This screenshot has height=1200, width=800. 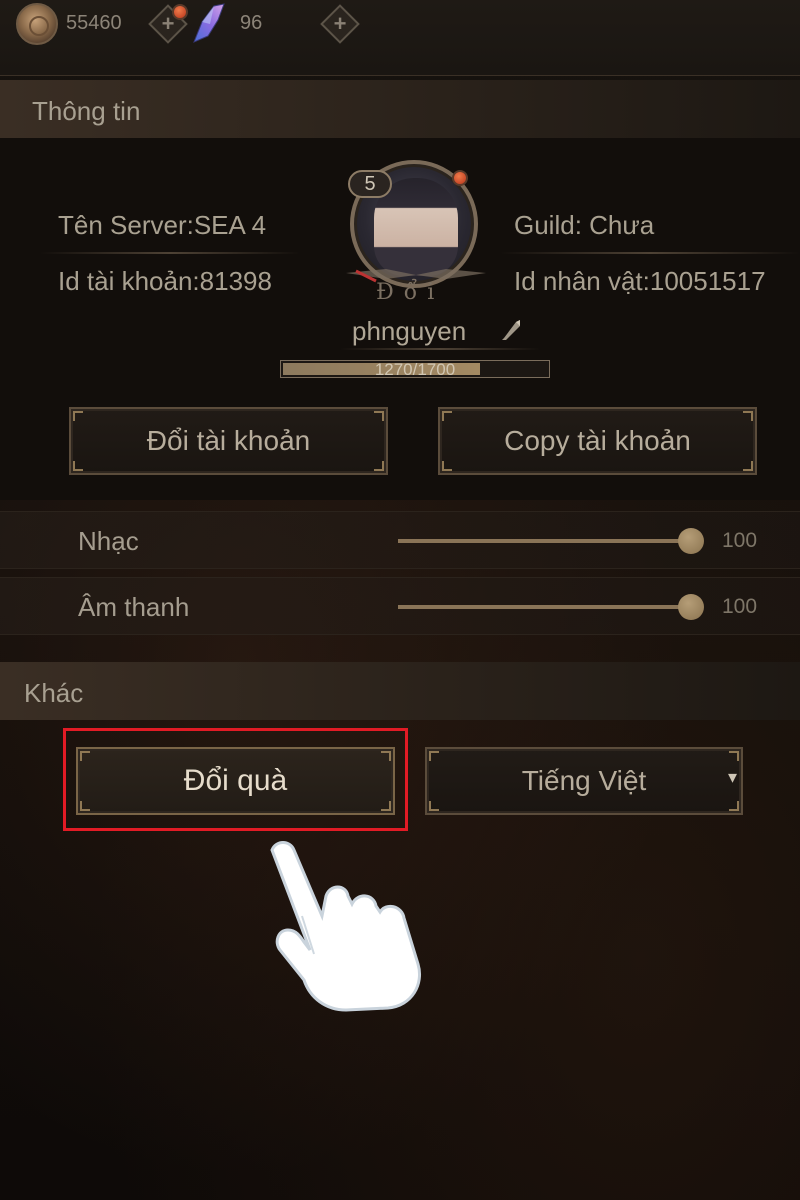 I want to click on resource-bar: 55460 + 96 +, so click(x=400, y=38).